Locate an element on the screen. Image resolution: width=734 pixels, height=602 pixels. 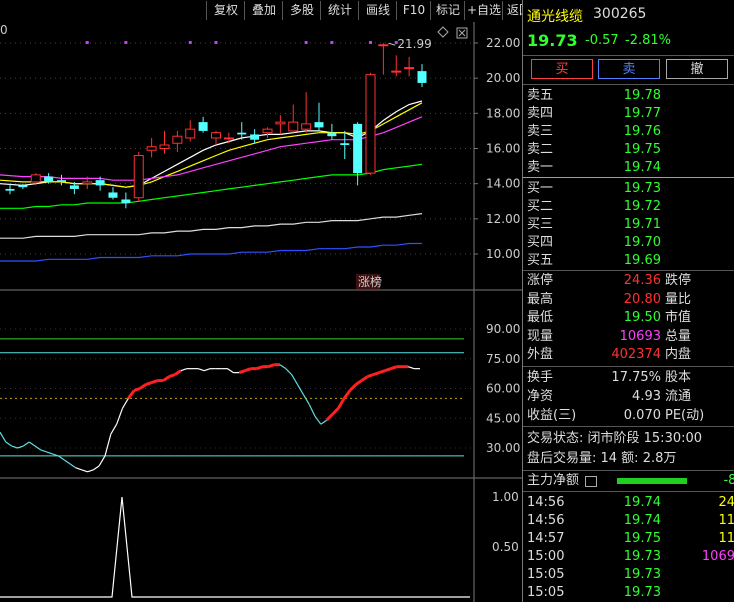
bid-level-3: 买三 19.71 is located at coordinates (628, 225).